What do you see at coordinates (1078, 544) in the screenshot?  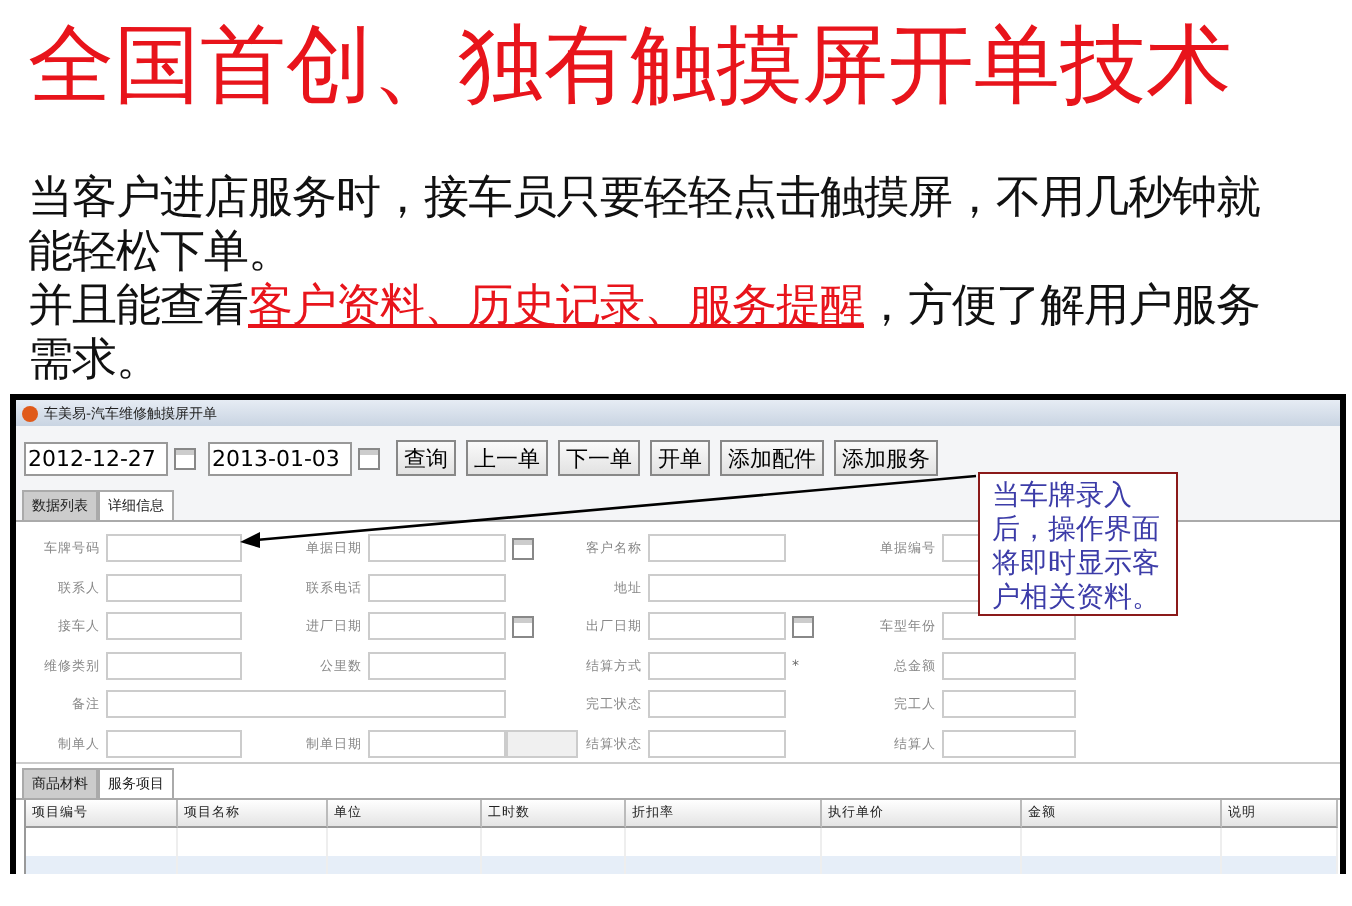 I see `callout-tooltip: 当车牌录入后，操作界面将即时显示客户相关资料。` at bounding box center [1078, 544].